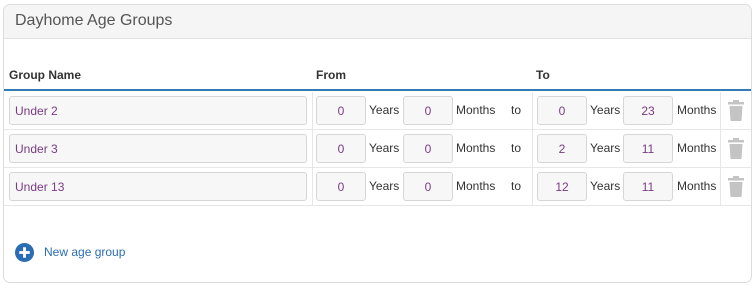 The image size is (755, 288). What do you see at coordinates (85, 252) in the screenshot?
I see `new-age-group-label: New age group` at bounding box center [85, 252].